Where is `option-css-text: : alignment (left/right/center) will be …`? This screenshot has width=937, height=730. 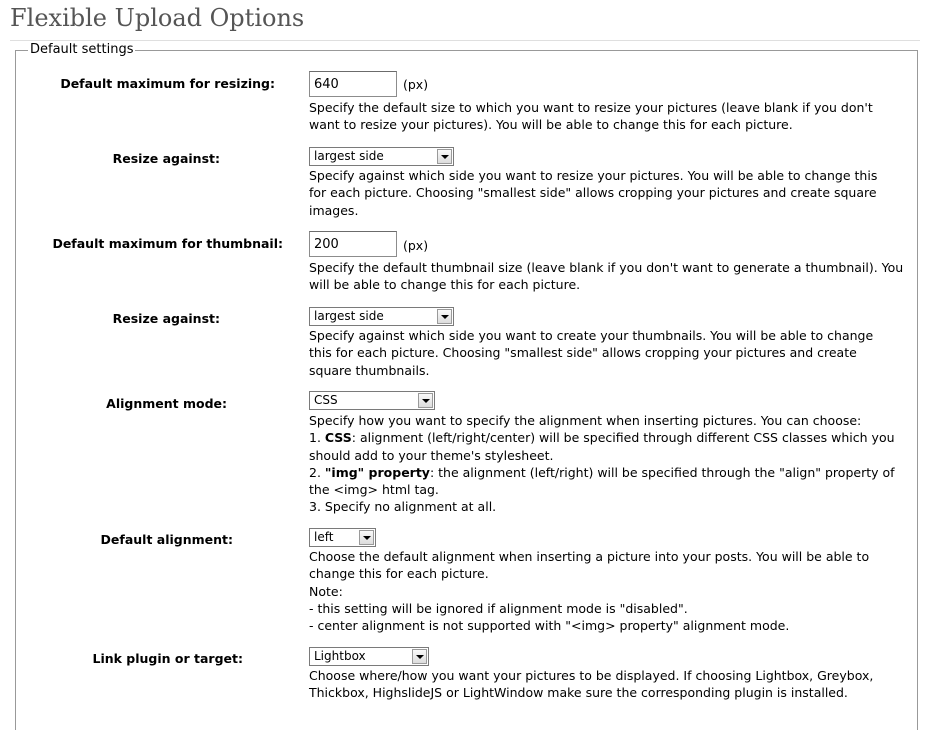 option-css-text: : alignment (left/right/center) will be … is located at coordinates (623, 438).